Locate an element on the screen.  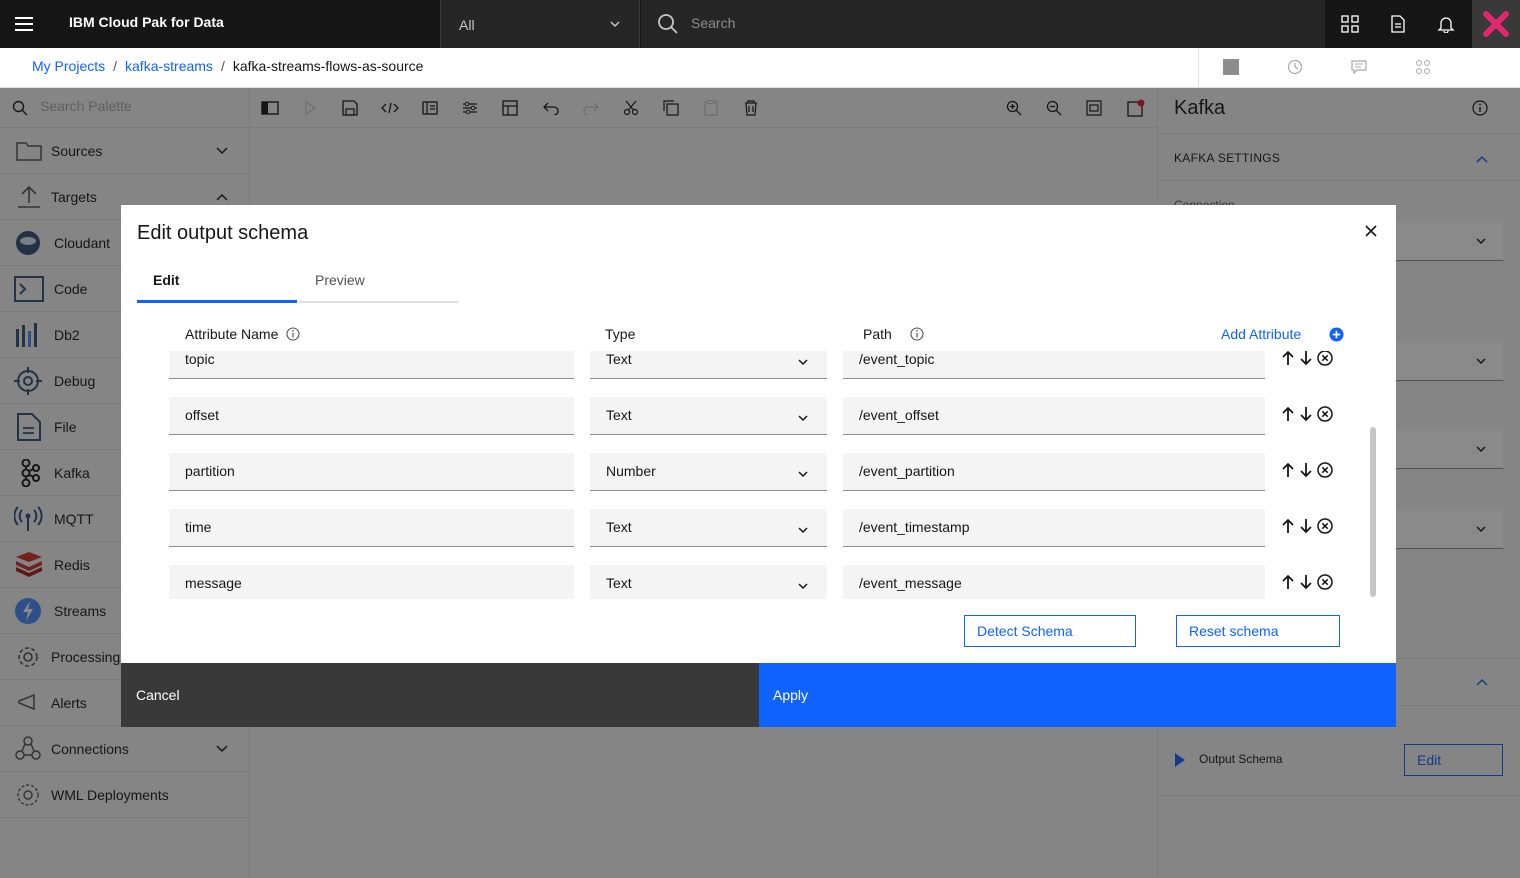
close-icon is located at coordinates (1371, 231).